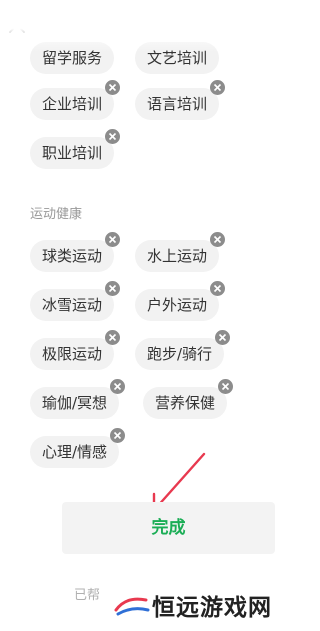 Image resolution: width=320 pixels, height=631 pixels. Describe the element at coordinates (72, 354) in the screenshot. I see `chip-label: 极限运动` at that location.